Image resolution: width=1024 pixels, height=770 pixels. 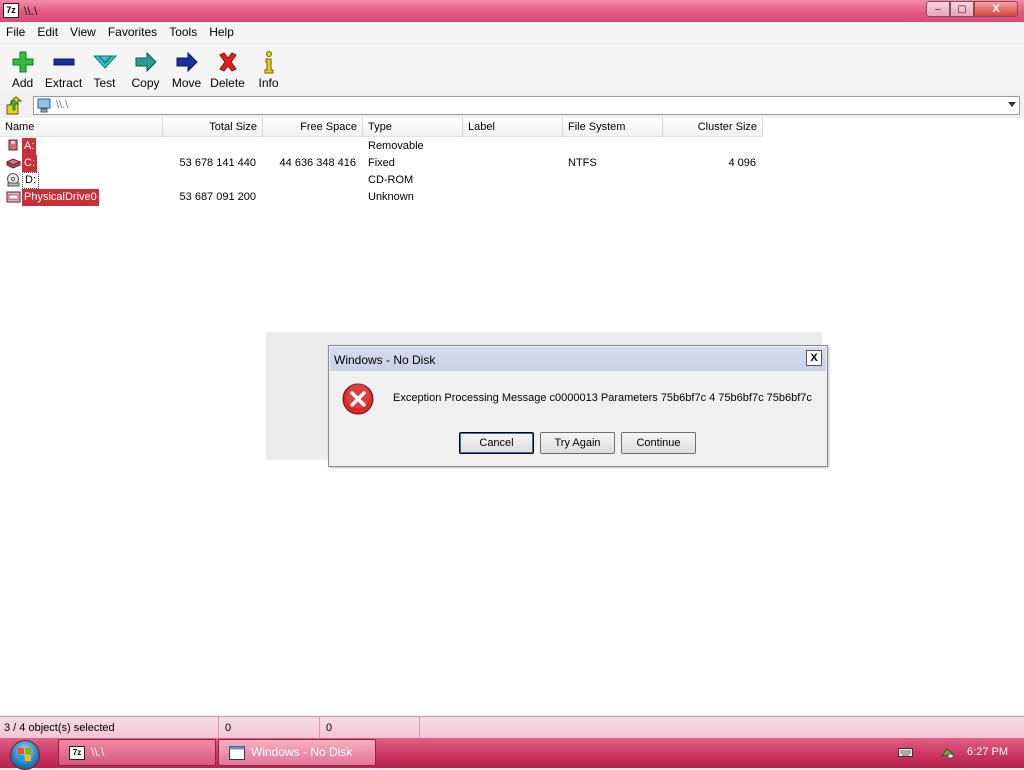 I want to click on windows-logo-icon, so click(x=24, y=754).